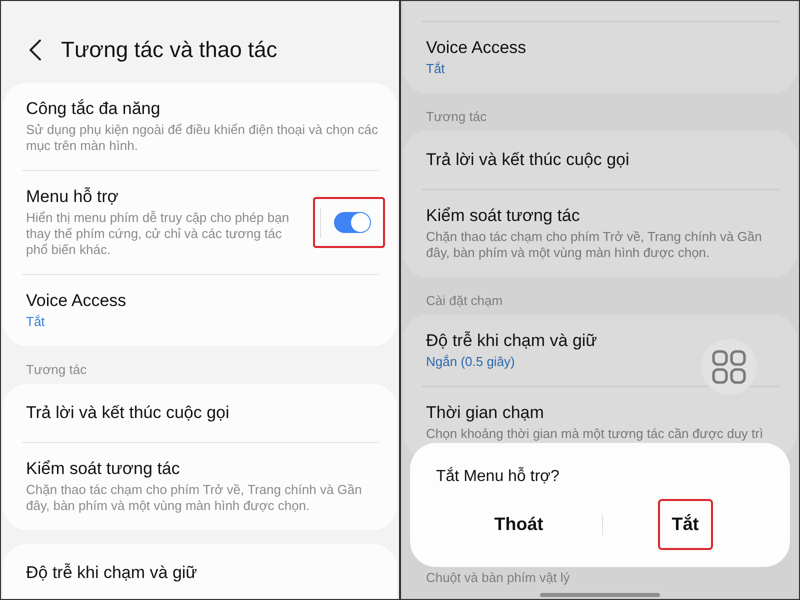  I want to click on back-icon, so click(35, 50).